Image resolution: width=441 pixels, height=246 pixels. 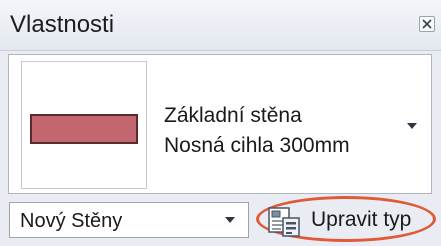 I want to click on panel-title: Vlastnosti, so click(x=62, y=24).